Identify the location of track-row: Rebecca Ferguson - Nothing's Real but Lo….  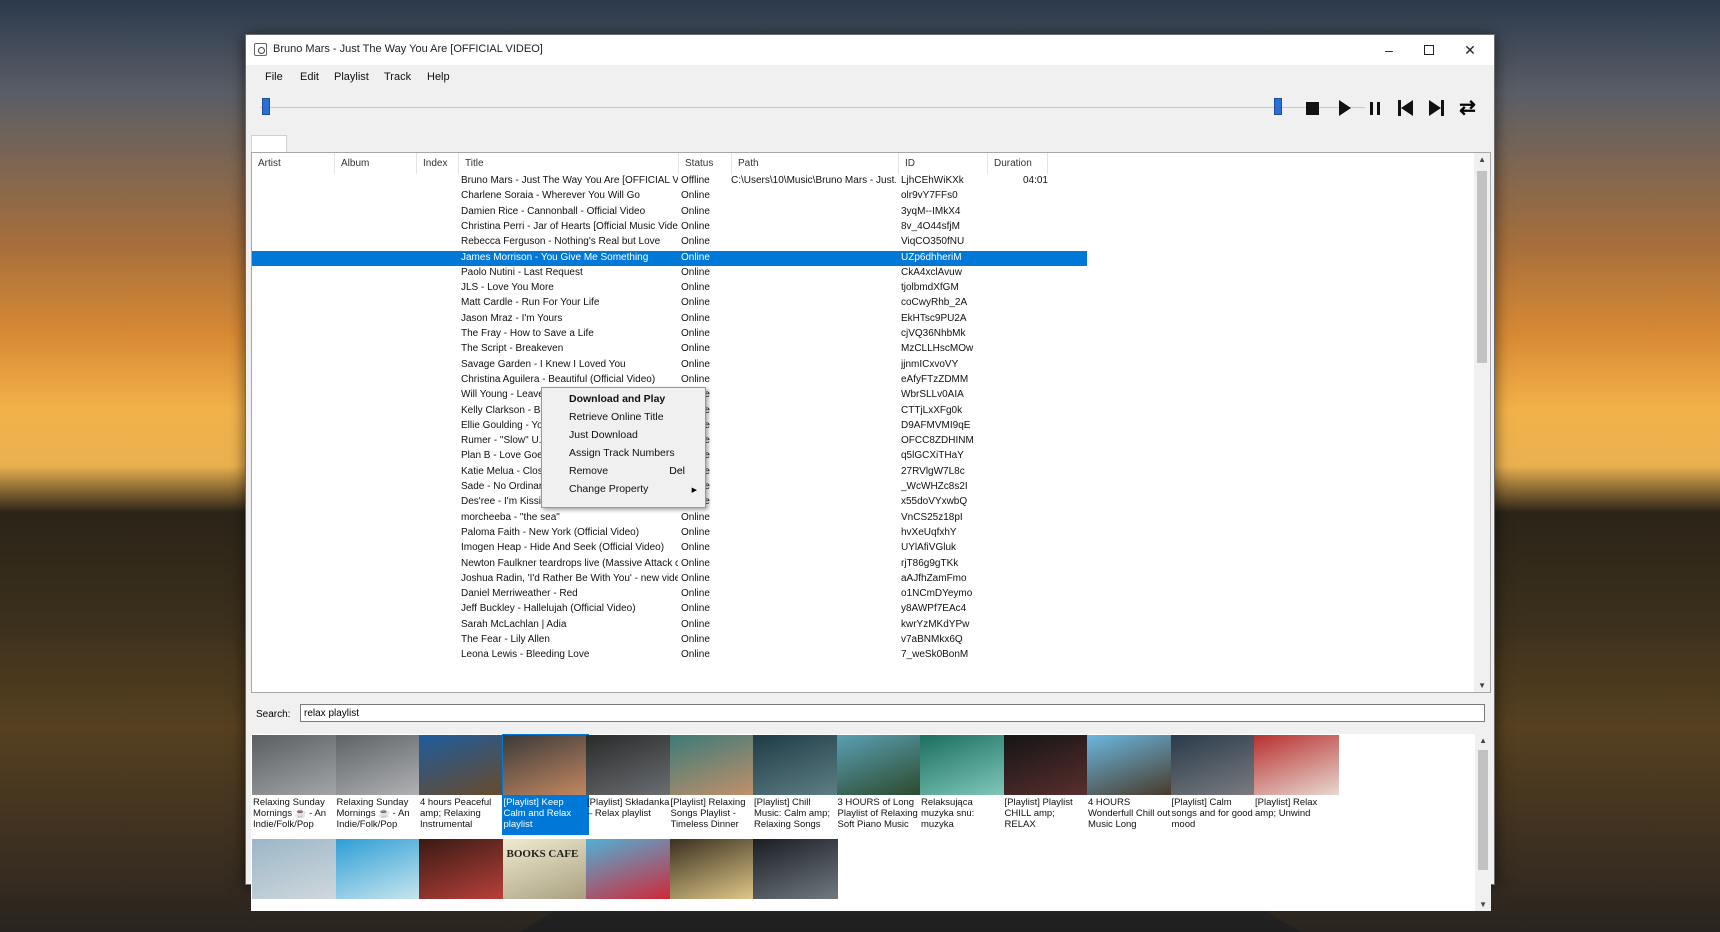
(669, 242).